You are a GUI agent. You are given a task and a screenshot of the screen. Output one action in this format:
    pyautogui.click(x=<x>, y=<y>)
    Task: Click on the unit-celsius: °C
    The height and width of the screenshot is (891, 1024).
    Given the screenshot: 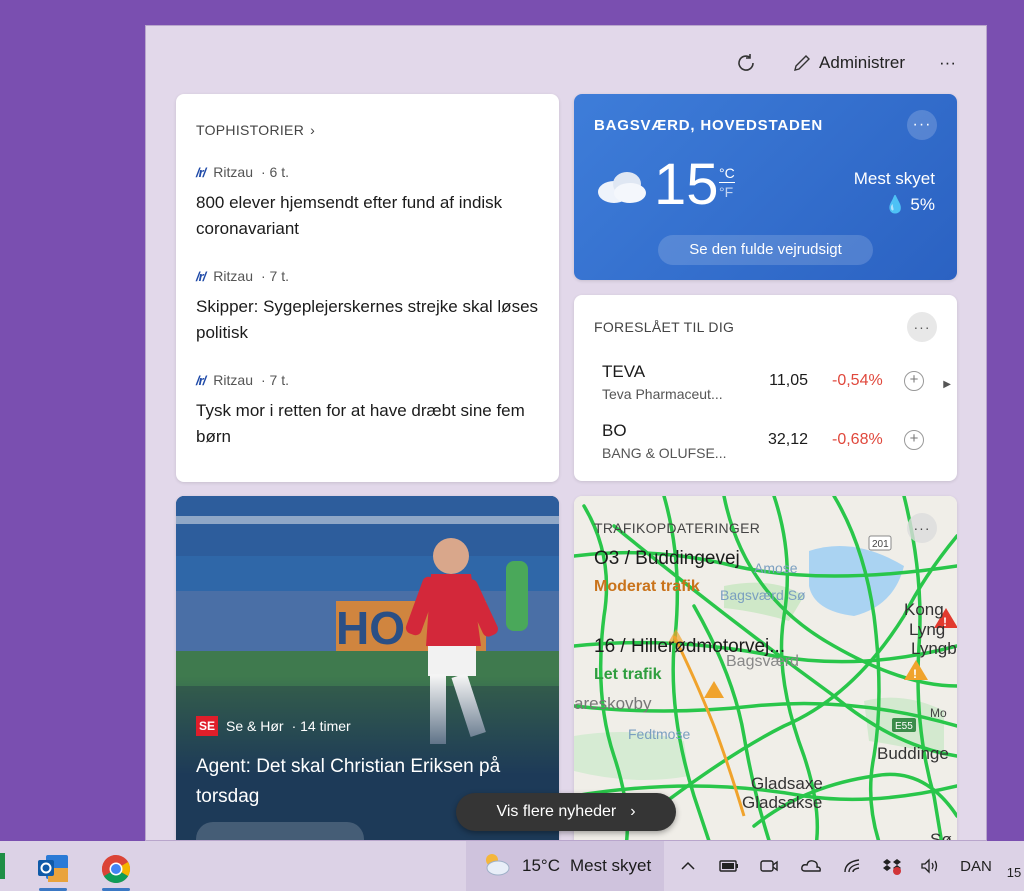 What is the action you would take?
    pyautogui.click(x=727, y=173)
    